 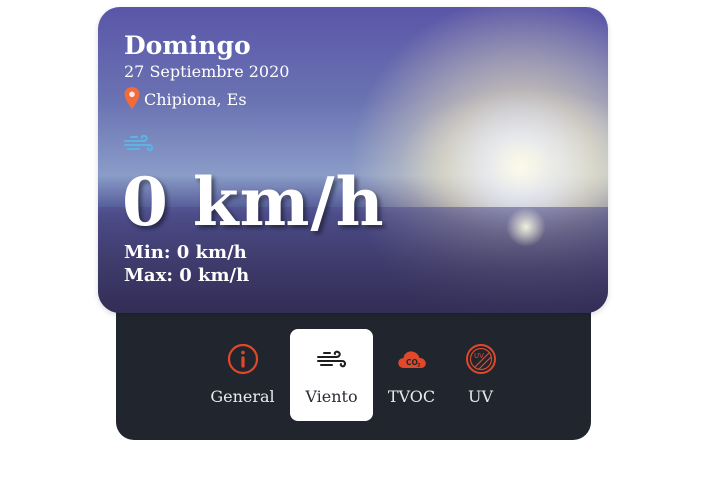 I want to click on date-label: 27 Septiembre 2020, so click(x=207, y=71).